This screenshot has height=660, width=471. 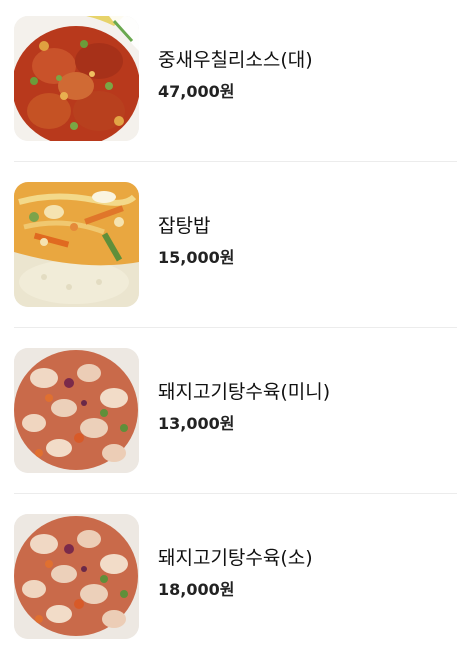 I want to click on chili-shrimp-photo, so click(x=76, y=78).